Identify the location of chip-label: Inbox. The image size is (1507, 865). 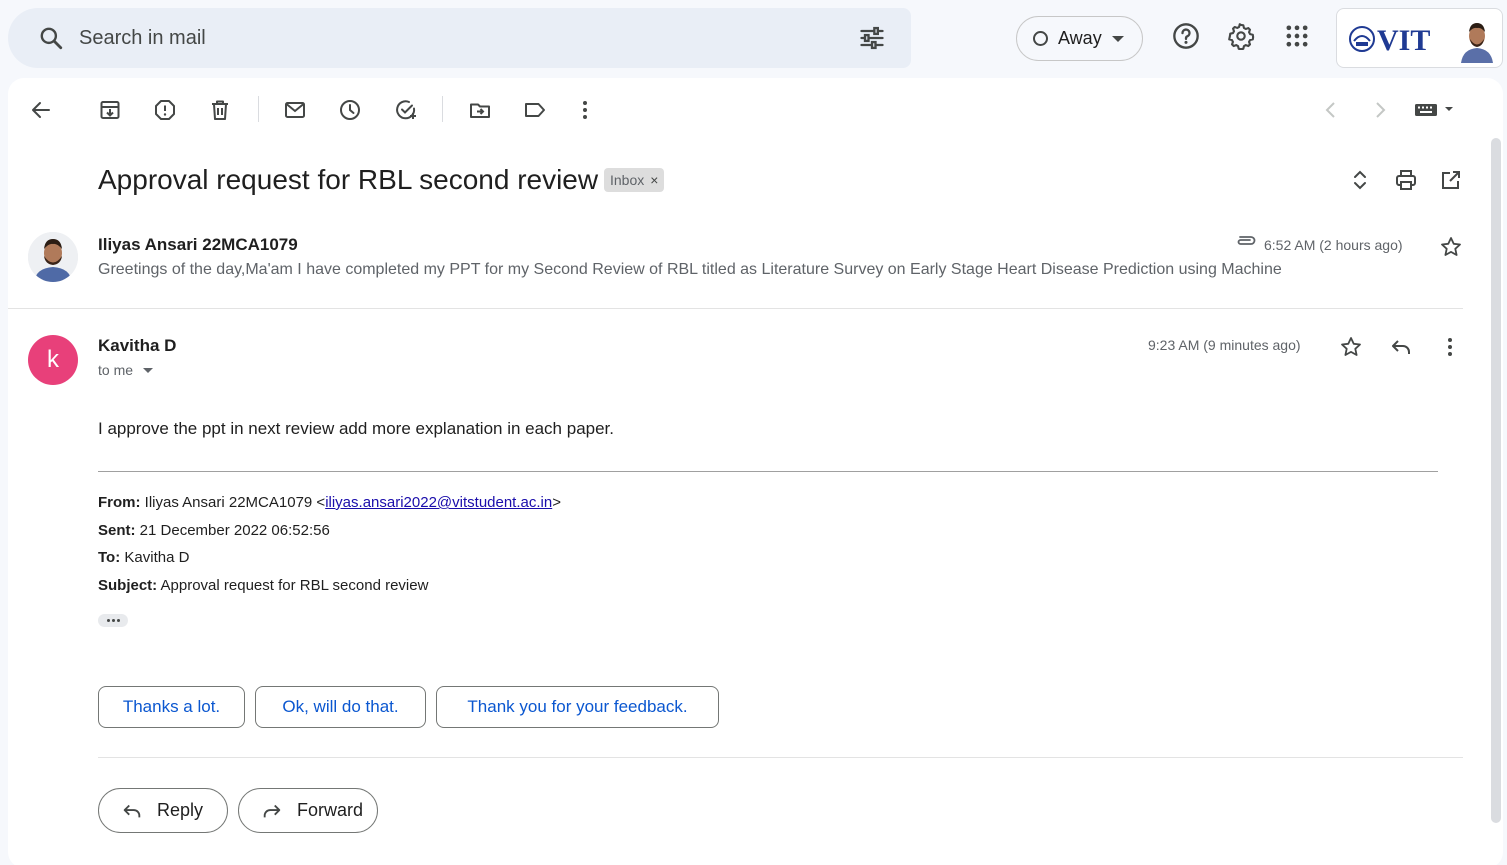
(627, 180).